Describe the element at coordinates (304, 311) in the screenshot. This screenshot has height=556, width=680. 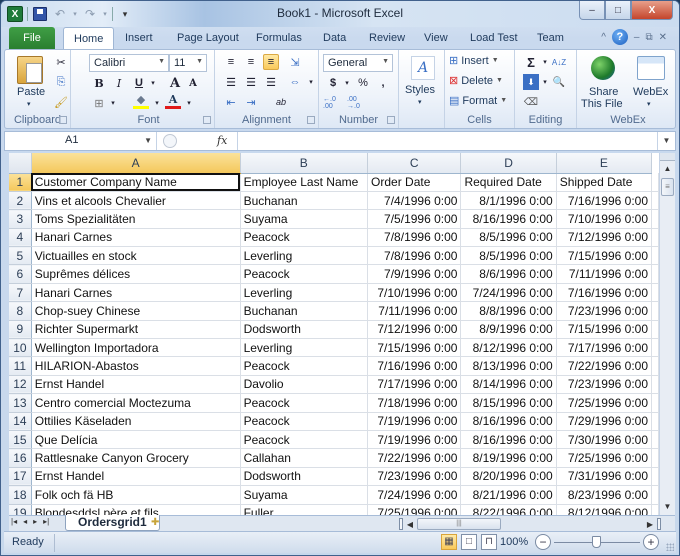
I see `cell: Buchanan` at that location.